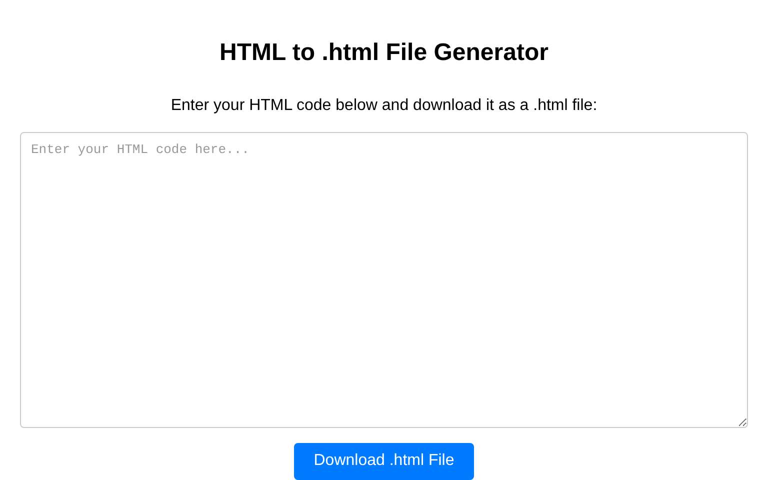 The image size is (768, 480). What do you see at coordinates (384, 106) in the screenshot?
I see `instruction-text: Enter your HTML code below and download it as a .html file:` at bounding box center [384, 106].